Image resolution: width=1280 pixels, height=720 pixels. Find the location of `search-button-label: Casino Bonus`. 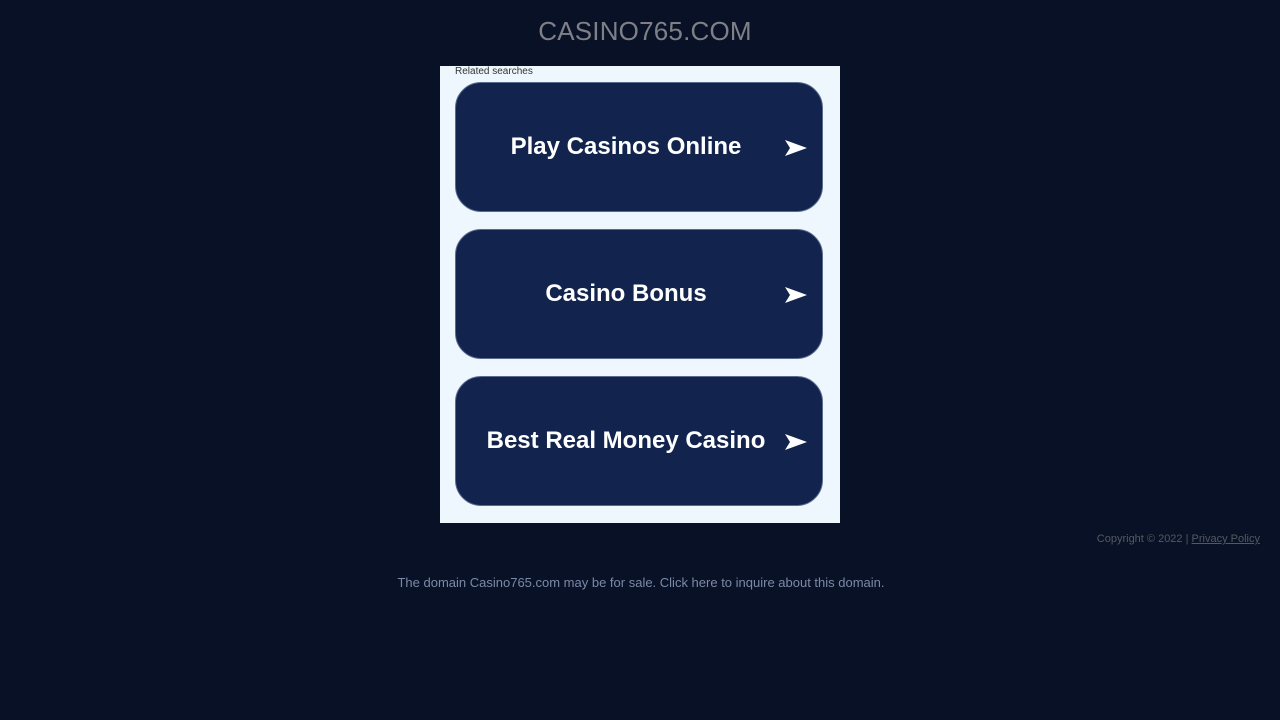

search-button-label: Casino Bonus is located at coordinates (626, 293).